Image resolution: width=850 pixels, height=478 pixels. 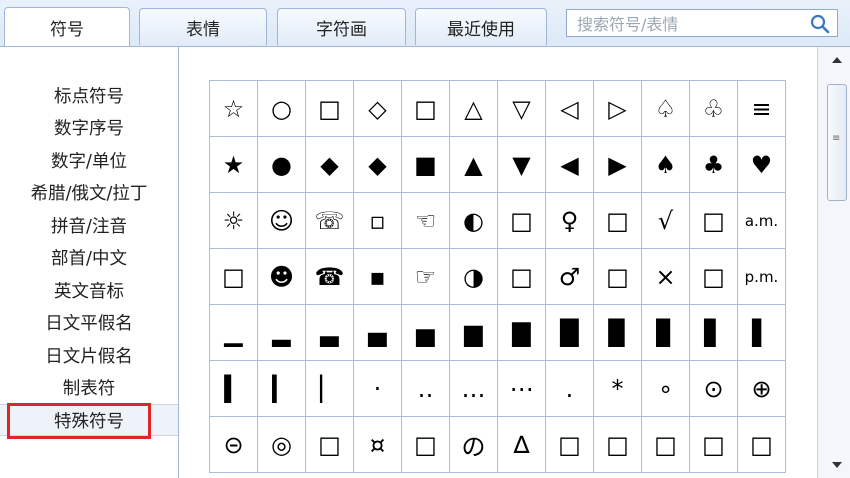 I want to click on symbol-cell: ▁, so click(x=233, y=332).